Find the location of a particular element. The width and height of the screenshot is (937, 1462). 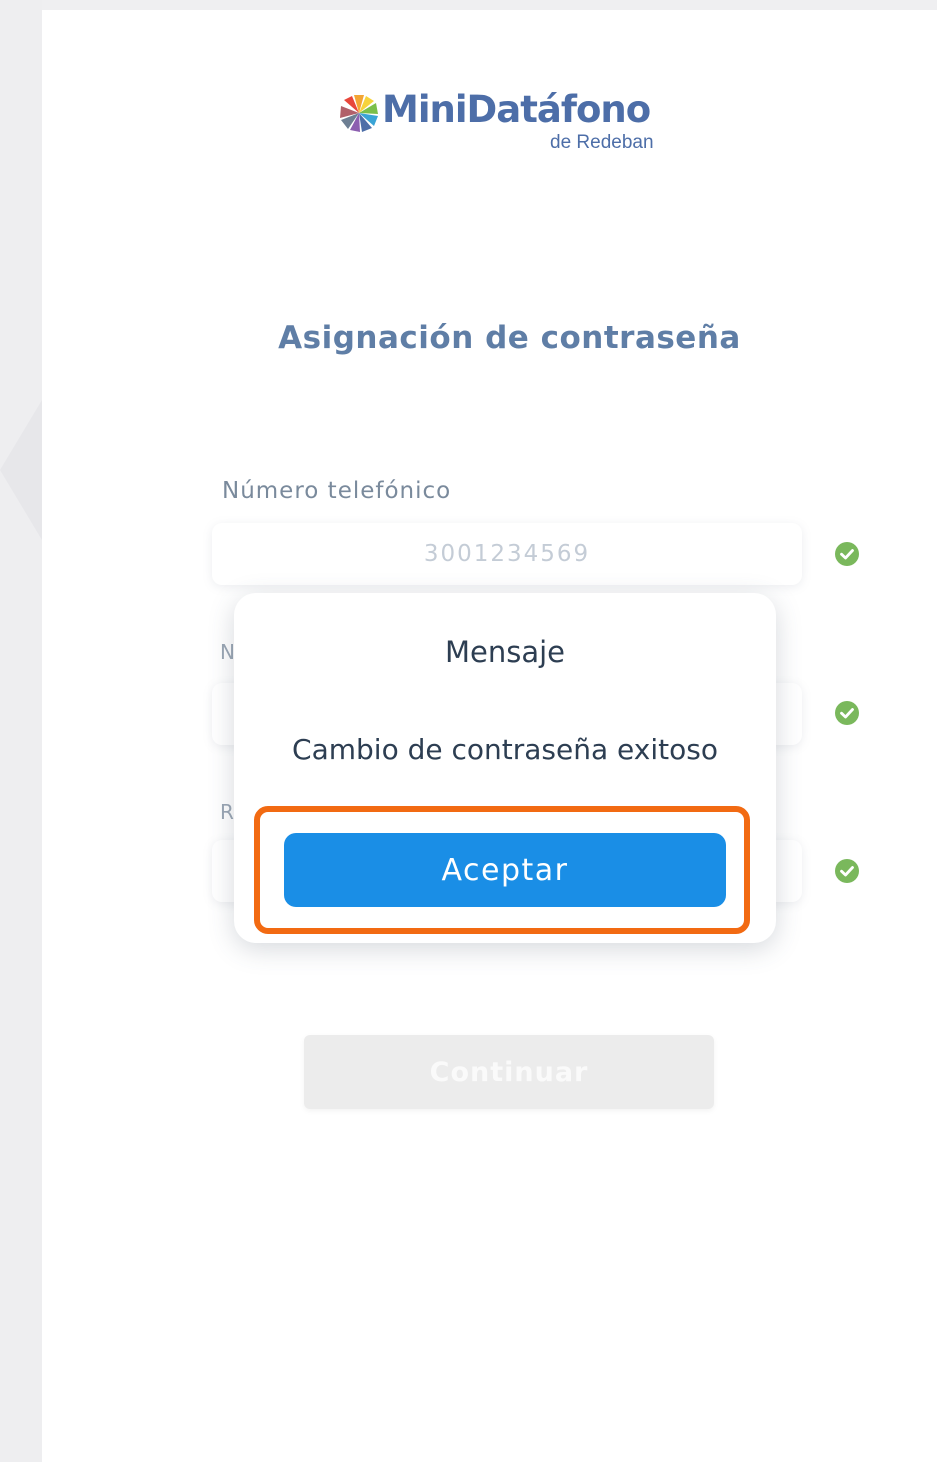

logo-subtitle: de Redeban is located at coordinates (602, 142).